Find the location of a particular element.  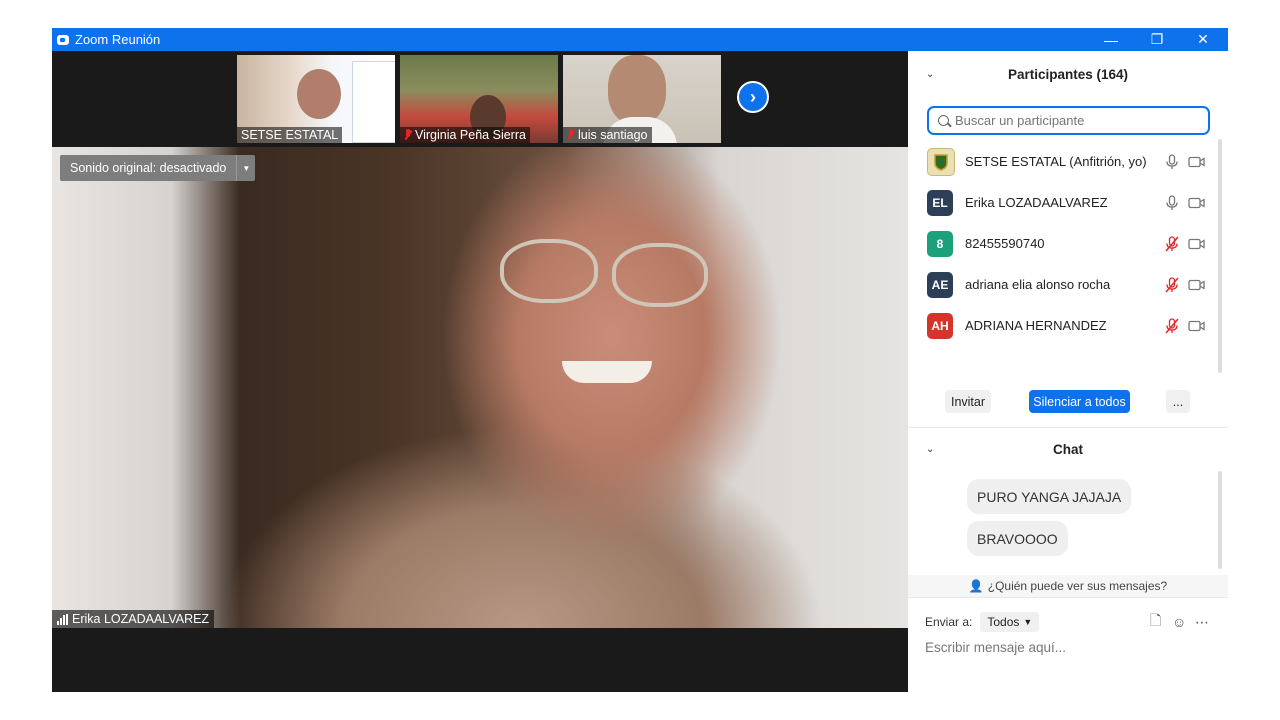

thumbnail-luis: luis santiago is located at coordinates (642, 99).